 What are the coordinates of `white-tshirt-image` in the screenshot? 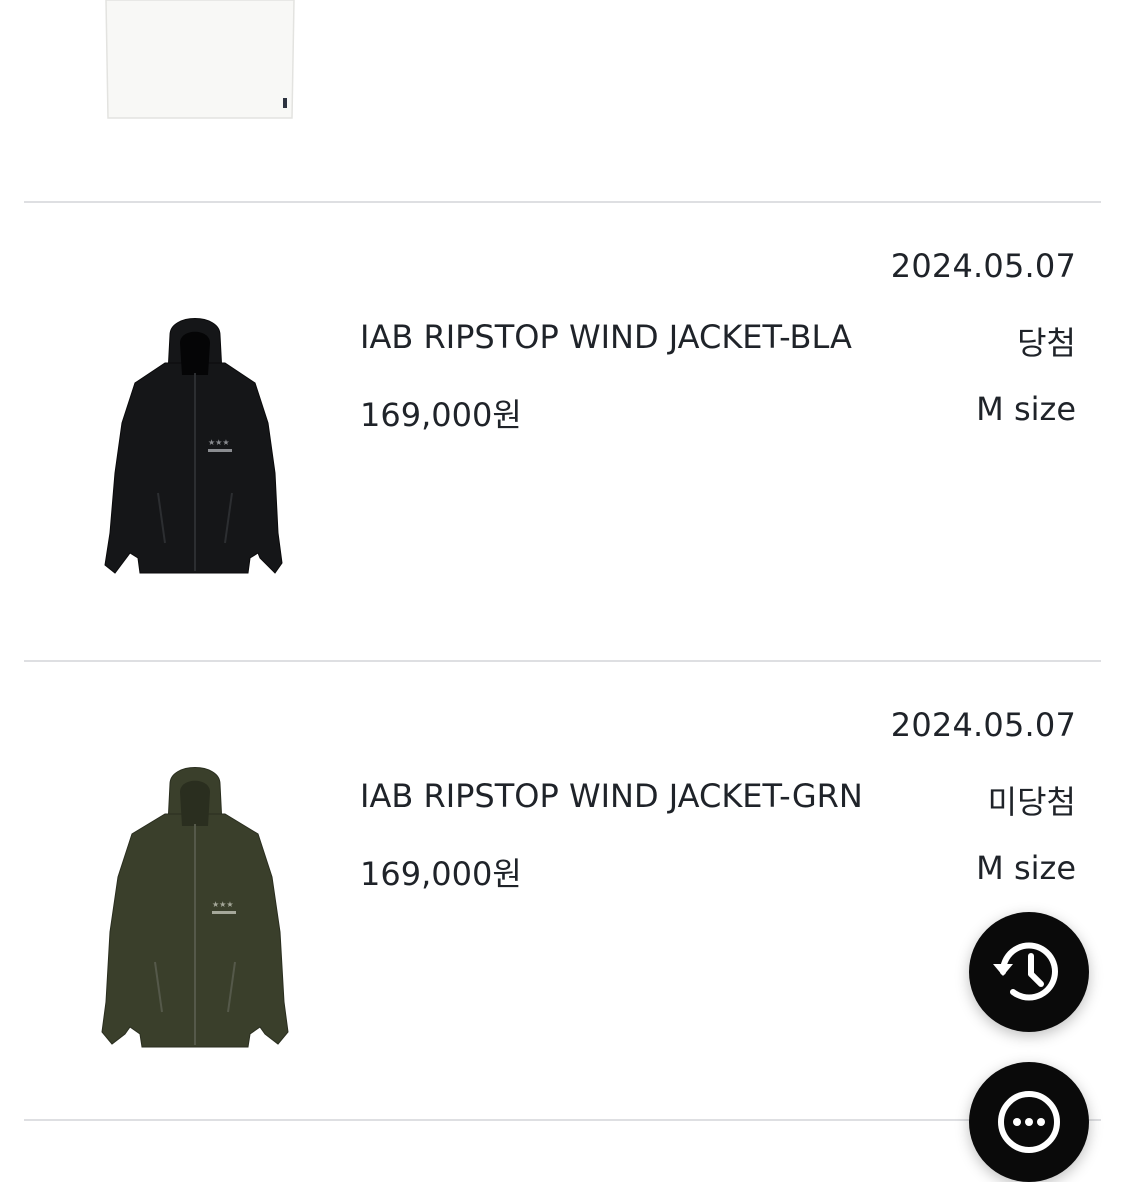 It's located at (200, 59).